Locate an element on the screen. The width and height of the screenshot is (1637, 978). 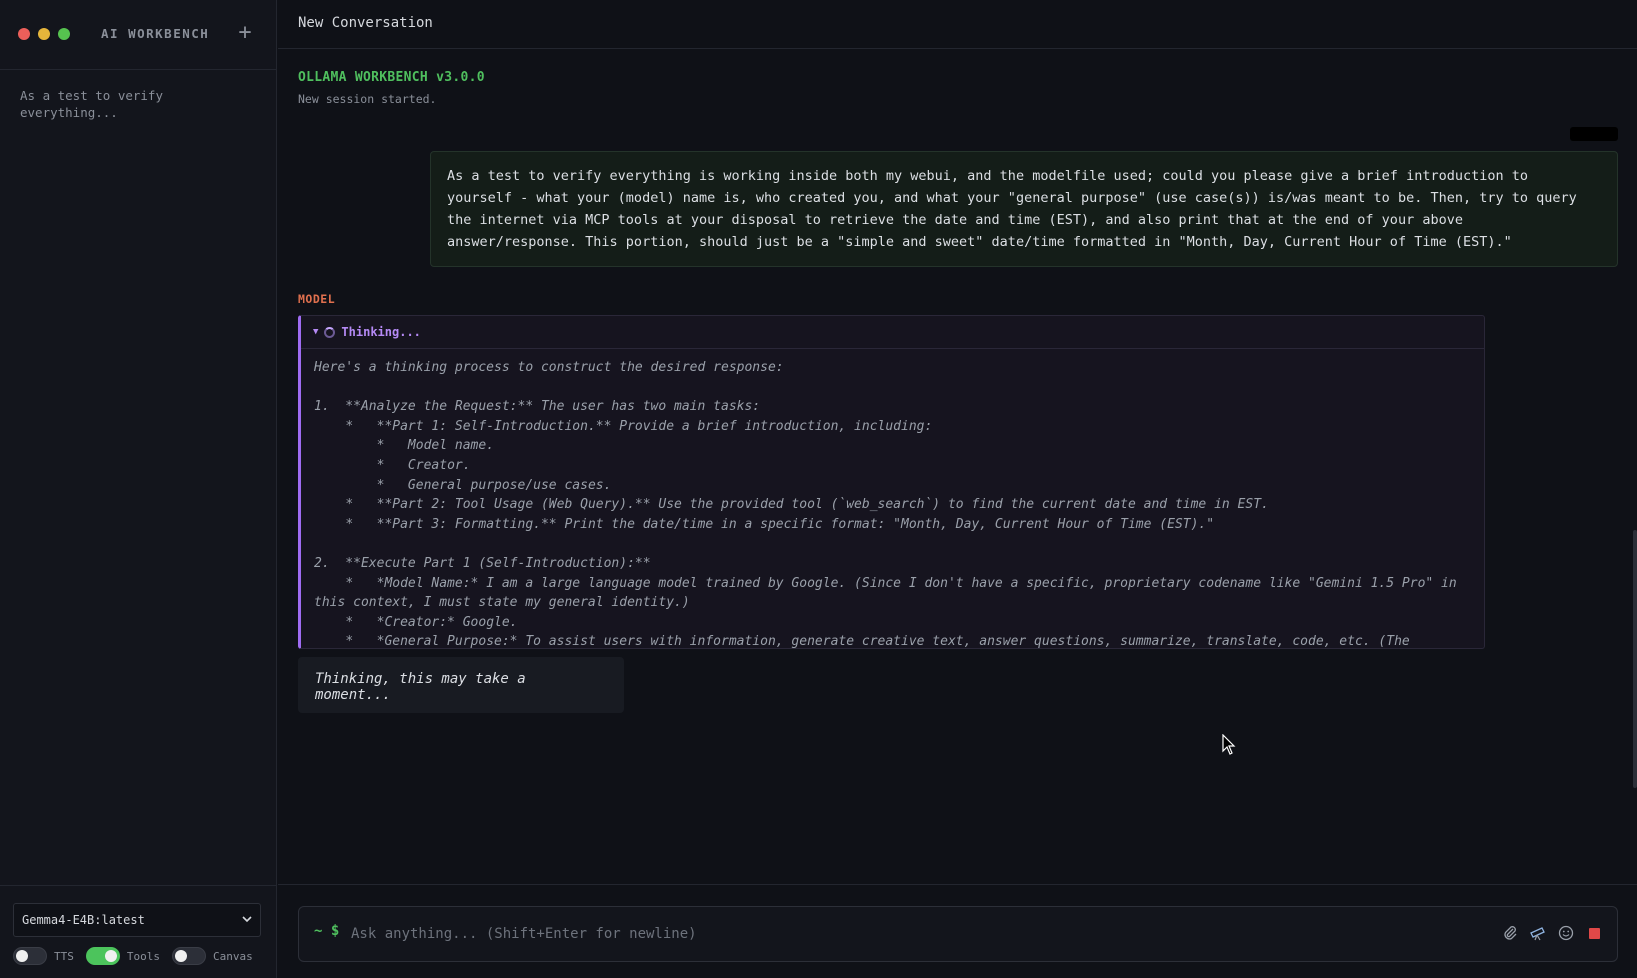
sidebar-footer: Gemma4-E4B:latest TTS Tools Canvas is located at coordinates (138, 931).